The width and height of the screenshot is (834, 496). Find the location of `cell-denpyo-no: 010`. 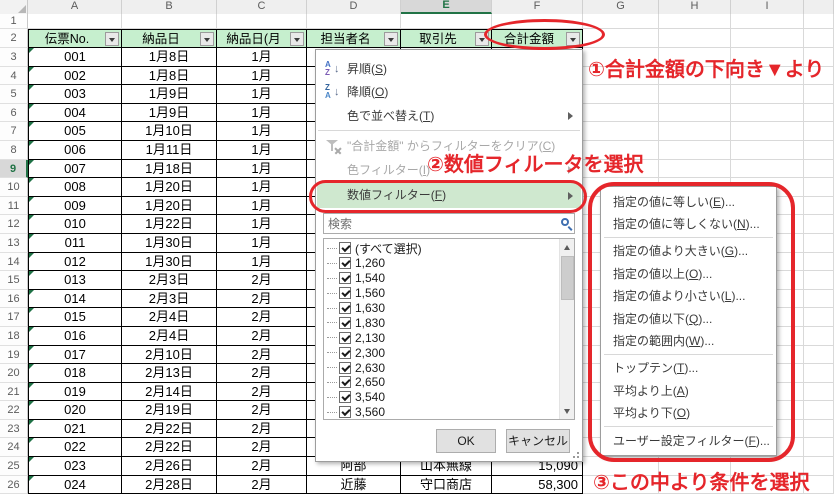

cell-denpyo-no: 010 is located at coordinates (75, 224).